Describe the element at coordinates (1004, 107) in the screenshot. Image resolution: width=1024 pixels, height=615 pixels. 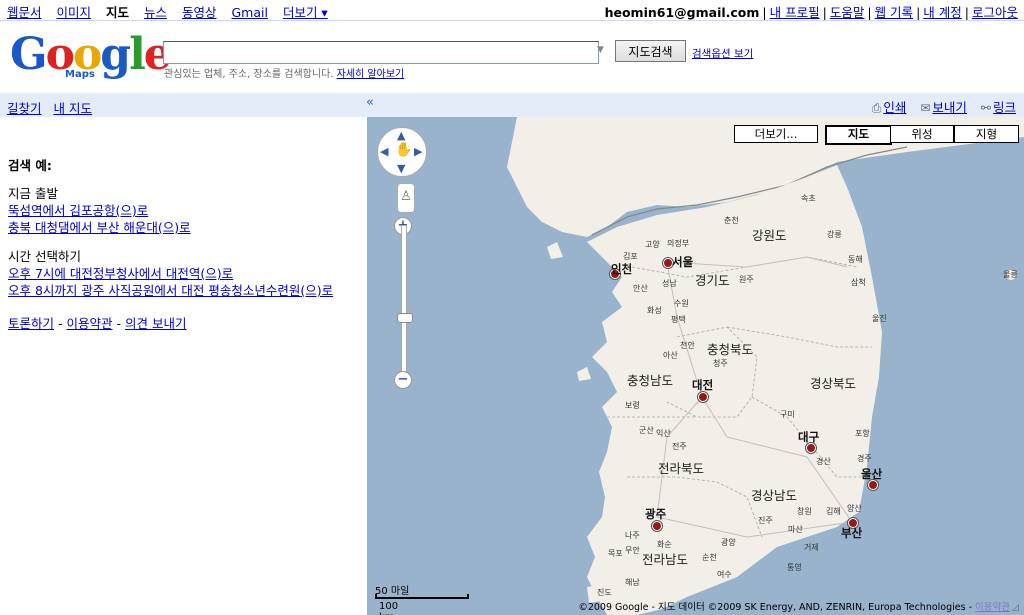
I see `link-link: 링크` at that location.